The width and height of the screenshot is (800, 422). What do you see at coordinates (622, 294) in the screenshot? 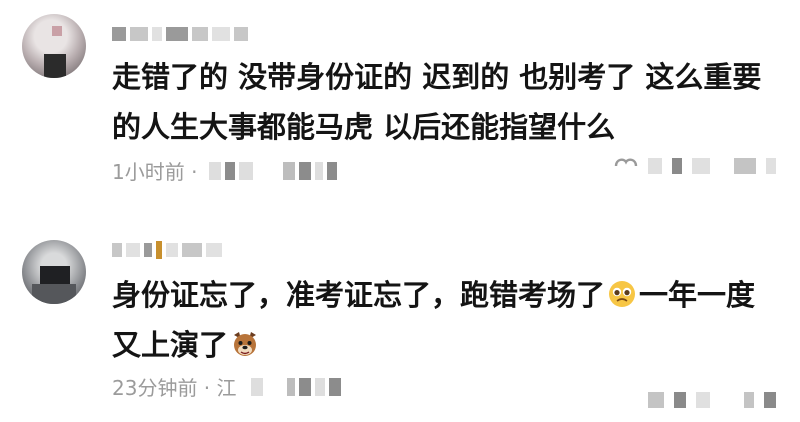
I see `pleading-face-icon` at bounding box center [622, 294].